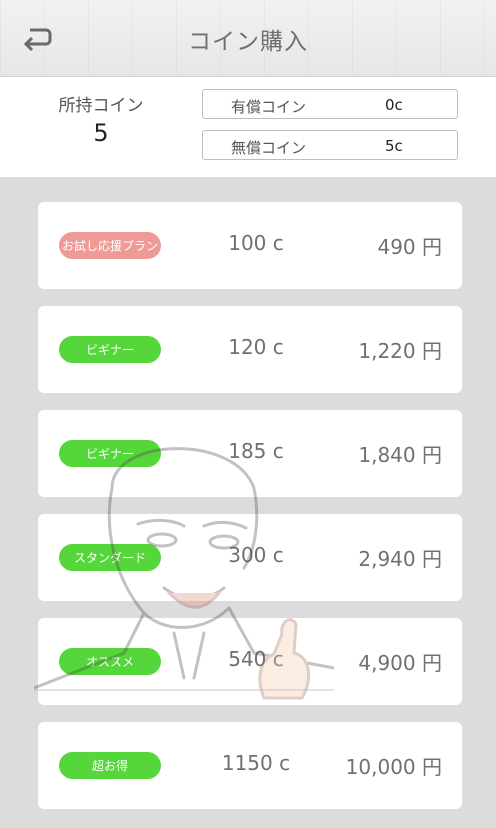 The height and width of the screenshot is (828, 496). What do you see at coordinates (110, 765) in the screenshot?
I see `plan-badge: 超お得` at bounding box center [110, 765].